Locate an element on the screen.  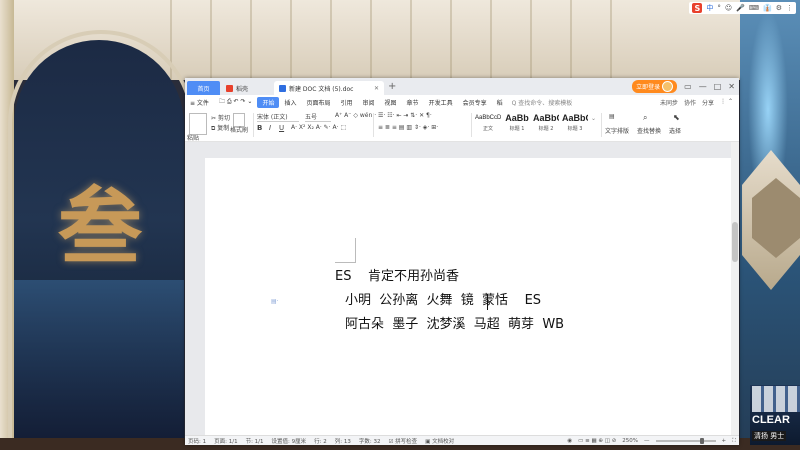
ime-punctuation-icon: ° is located at coordinates (719, 8).